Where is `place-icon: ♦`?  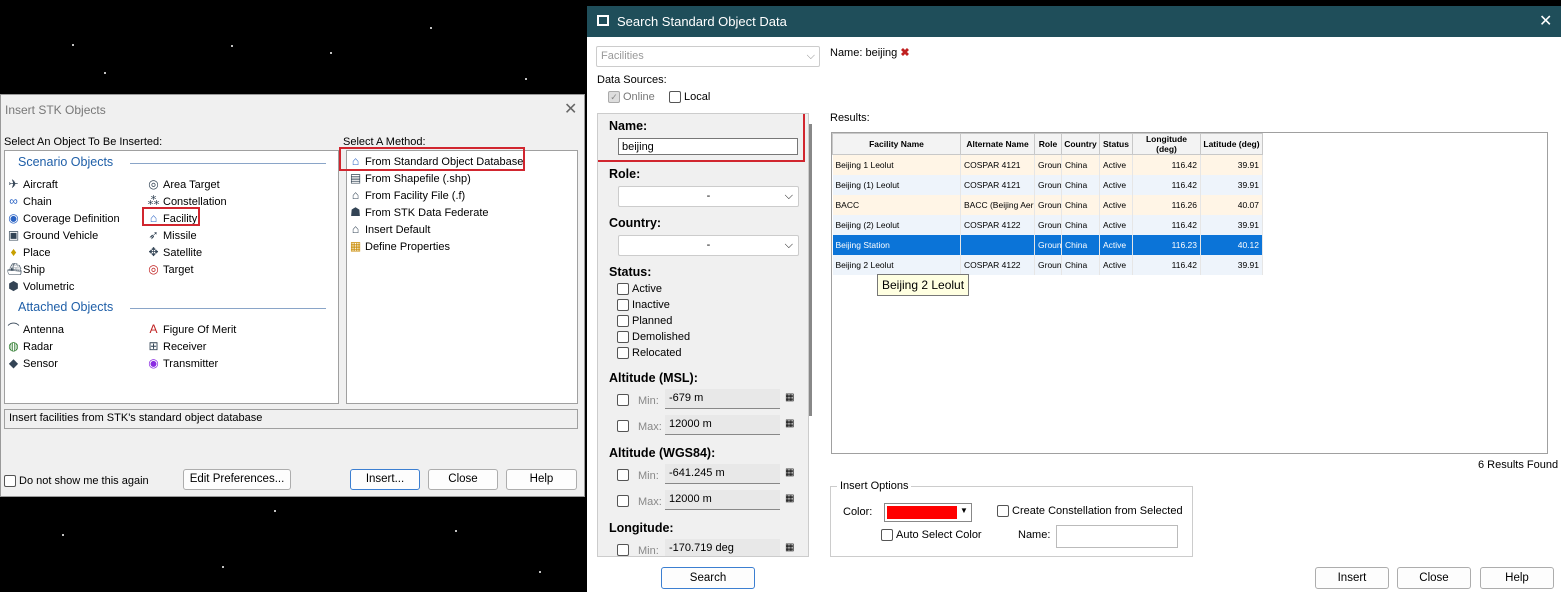 place-icon: ♦ is located at coordinates (13, 252).